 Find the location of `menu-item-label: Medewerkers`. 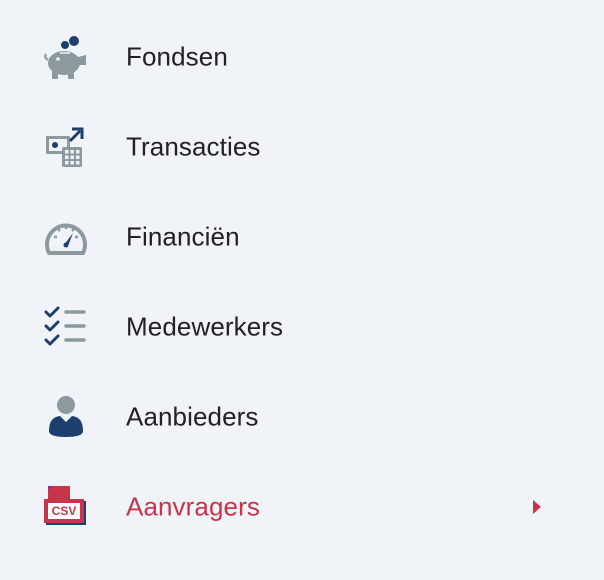

menu-item-label: Medewerkers is located at coordinates (205, 326).